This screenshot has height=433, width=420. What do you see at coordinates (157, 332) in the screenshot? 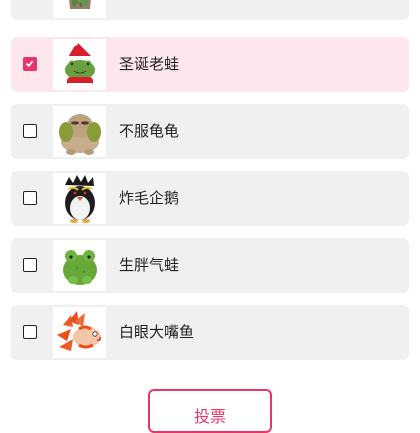
I see `item-label: 白眼大嘴鱼` at bounding box center [157, 332].